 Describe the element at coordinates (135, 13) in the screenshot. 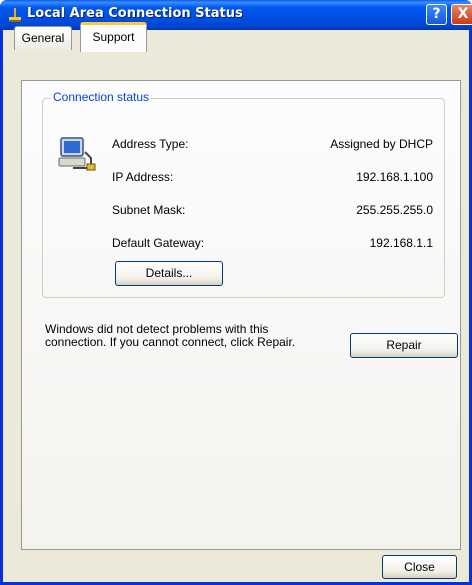

I see `window-title: Local Area Connection Status` at that location.